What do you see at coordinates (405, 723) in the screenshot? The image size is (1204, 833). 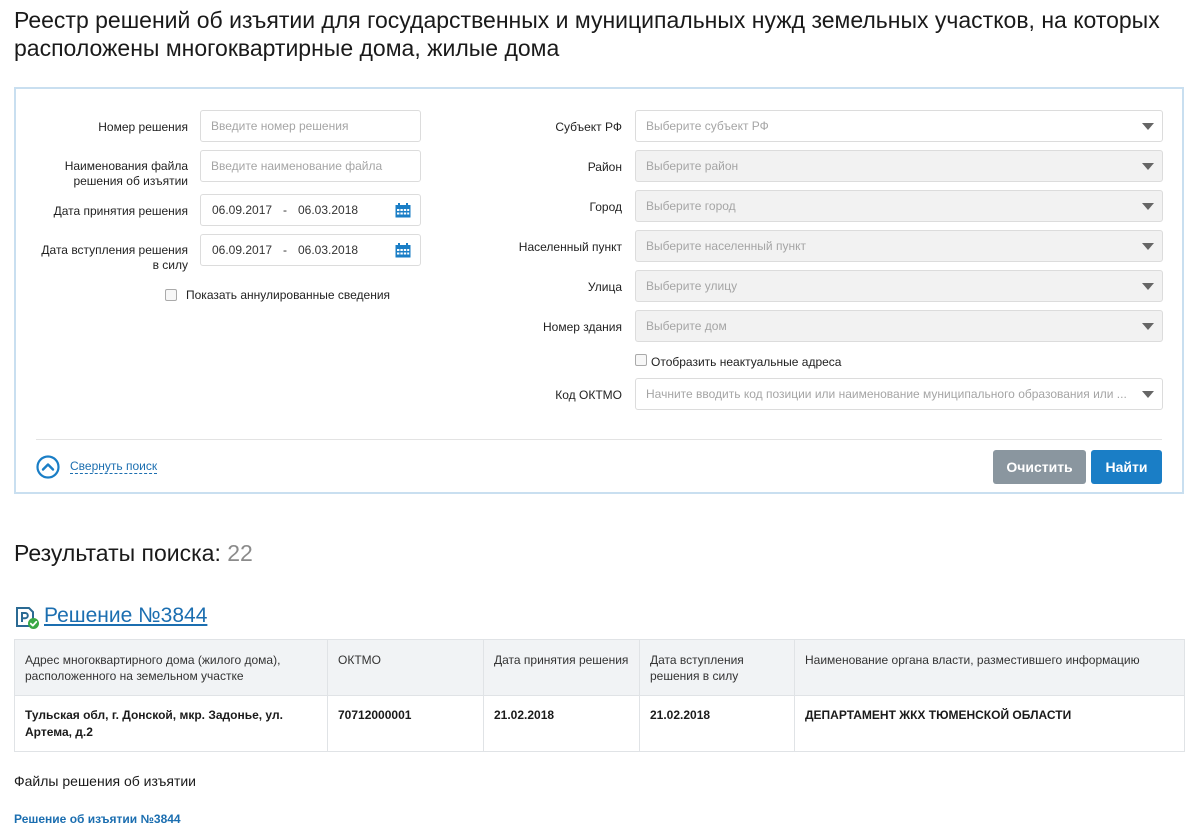 I see `oktmo-cell: 70712000001` at bounding box center [405, 723].